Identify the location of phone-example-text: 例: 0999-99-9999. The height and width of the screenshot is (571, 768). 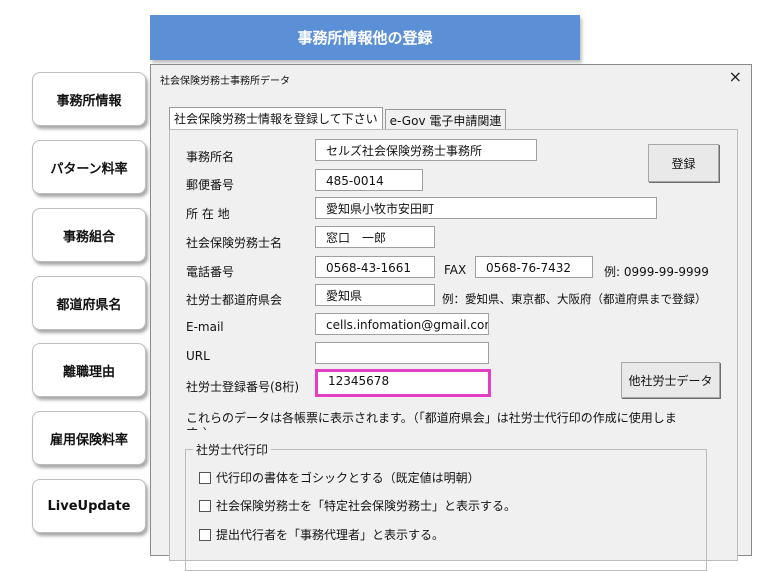
(656, 272).